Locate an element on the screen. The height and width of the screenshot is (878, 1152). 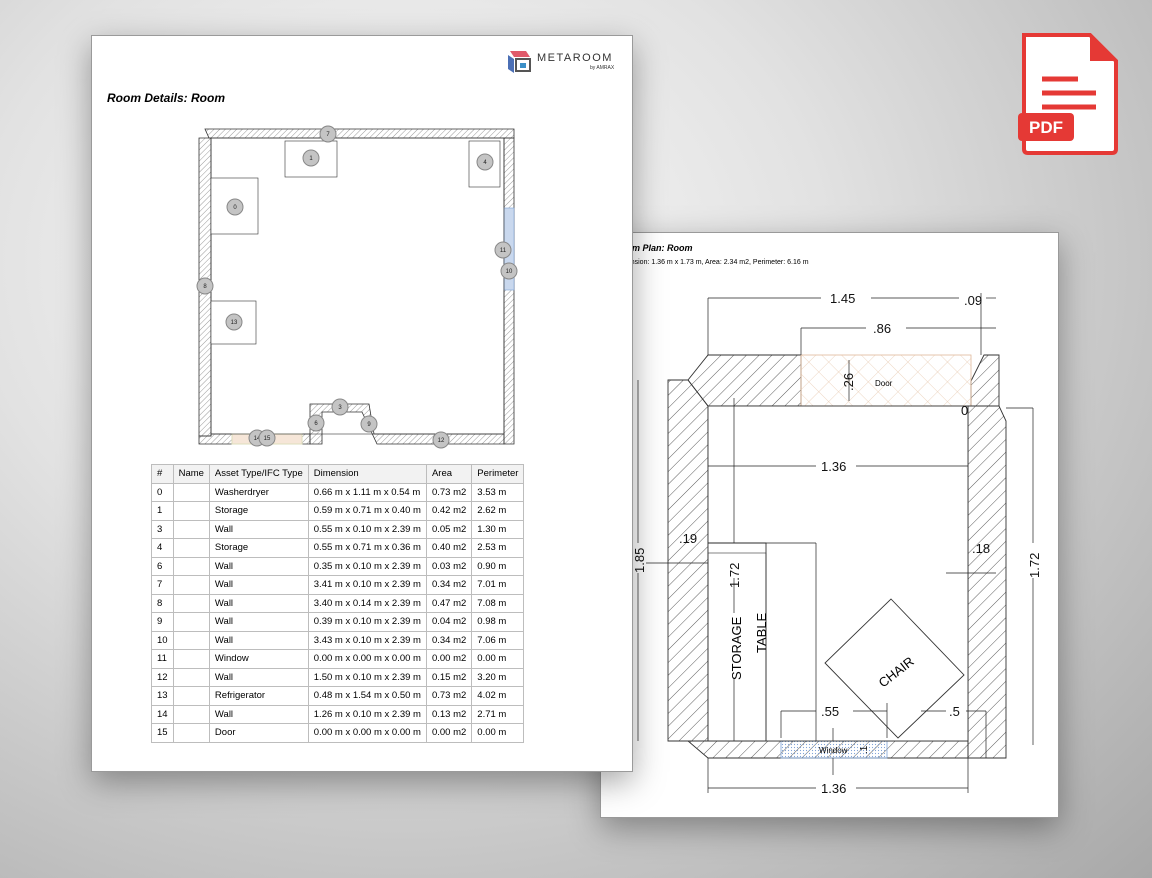
row-perimeter: 7.01 m is located at coordinates (498, 585).